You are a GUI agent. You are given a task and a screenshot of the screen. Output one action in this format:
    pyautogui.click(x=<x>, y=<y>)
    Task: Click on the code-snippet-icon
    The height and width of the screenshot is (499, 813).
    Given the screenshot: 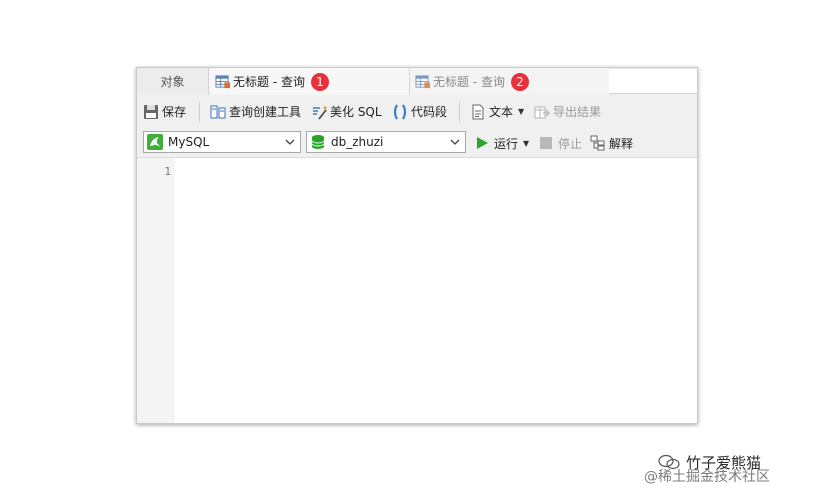 What is the action you would take?
    pyautogui.click(x=400, y=111)
    